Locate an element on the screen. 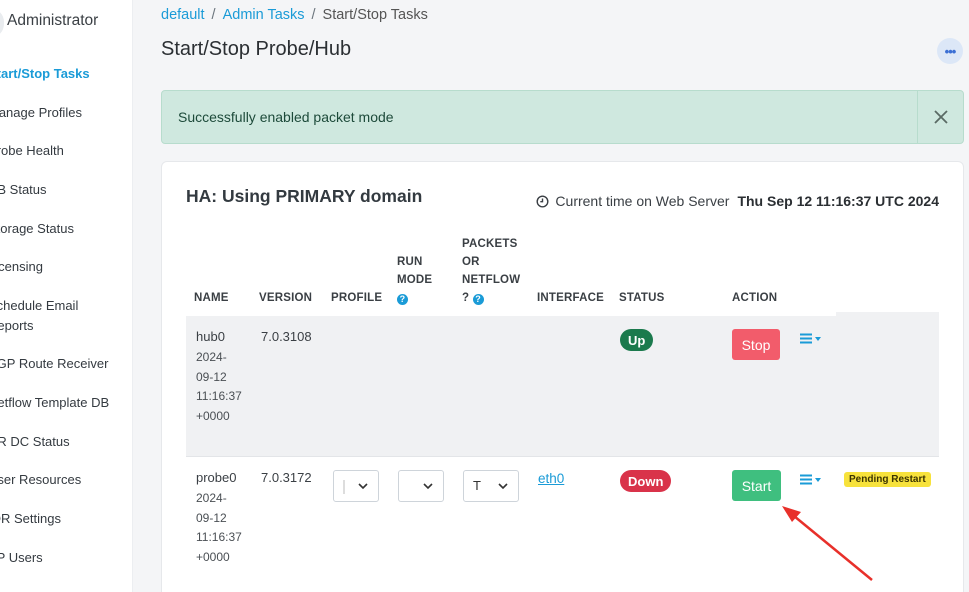 This screenshot has width=969, height=592. breadcrumb-admin-tasks: Admin Tasks is located at coordinates (264, 15).